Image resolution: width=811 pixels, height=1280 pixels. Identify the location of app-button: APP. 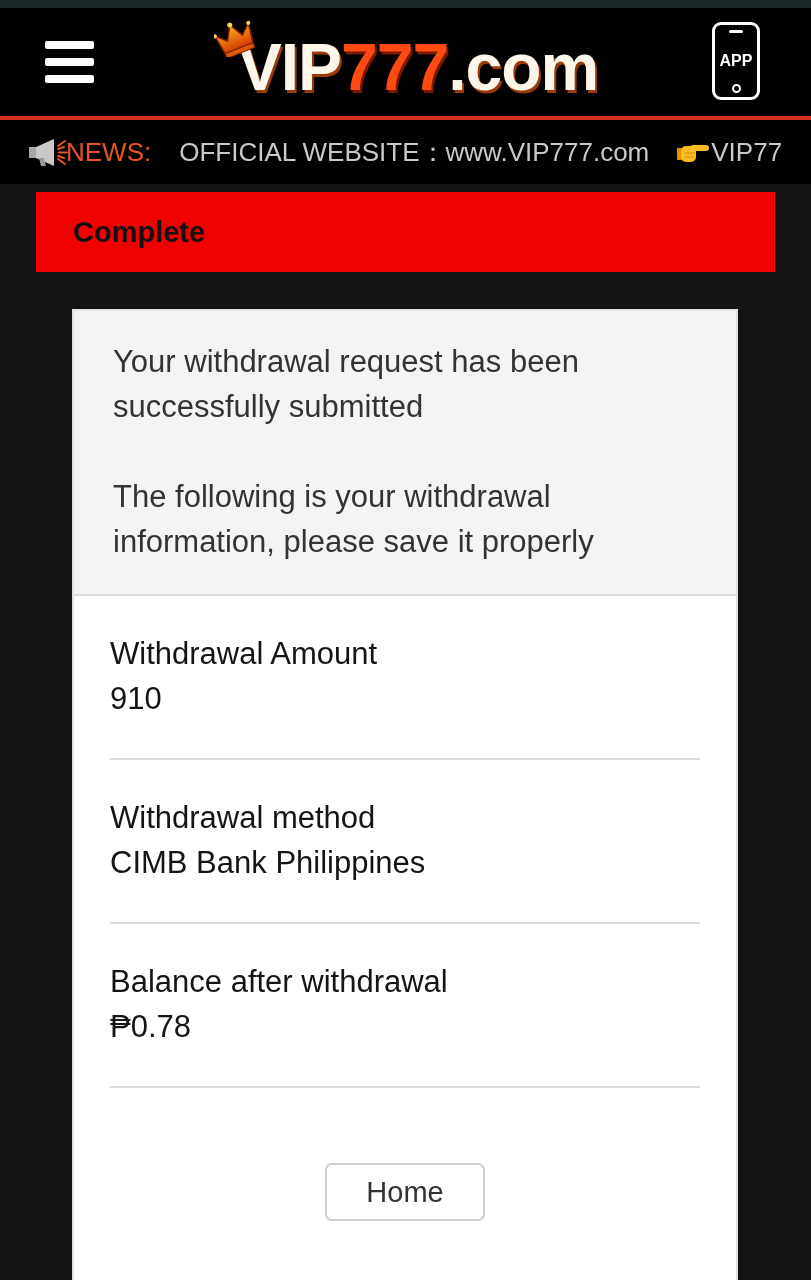
(736, 61).